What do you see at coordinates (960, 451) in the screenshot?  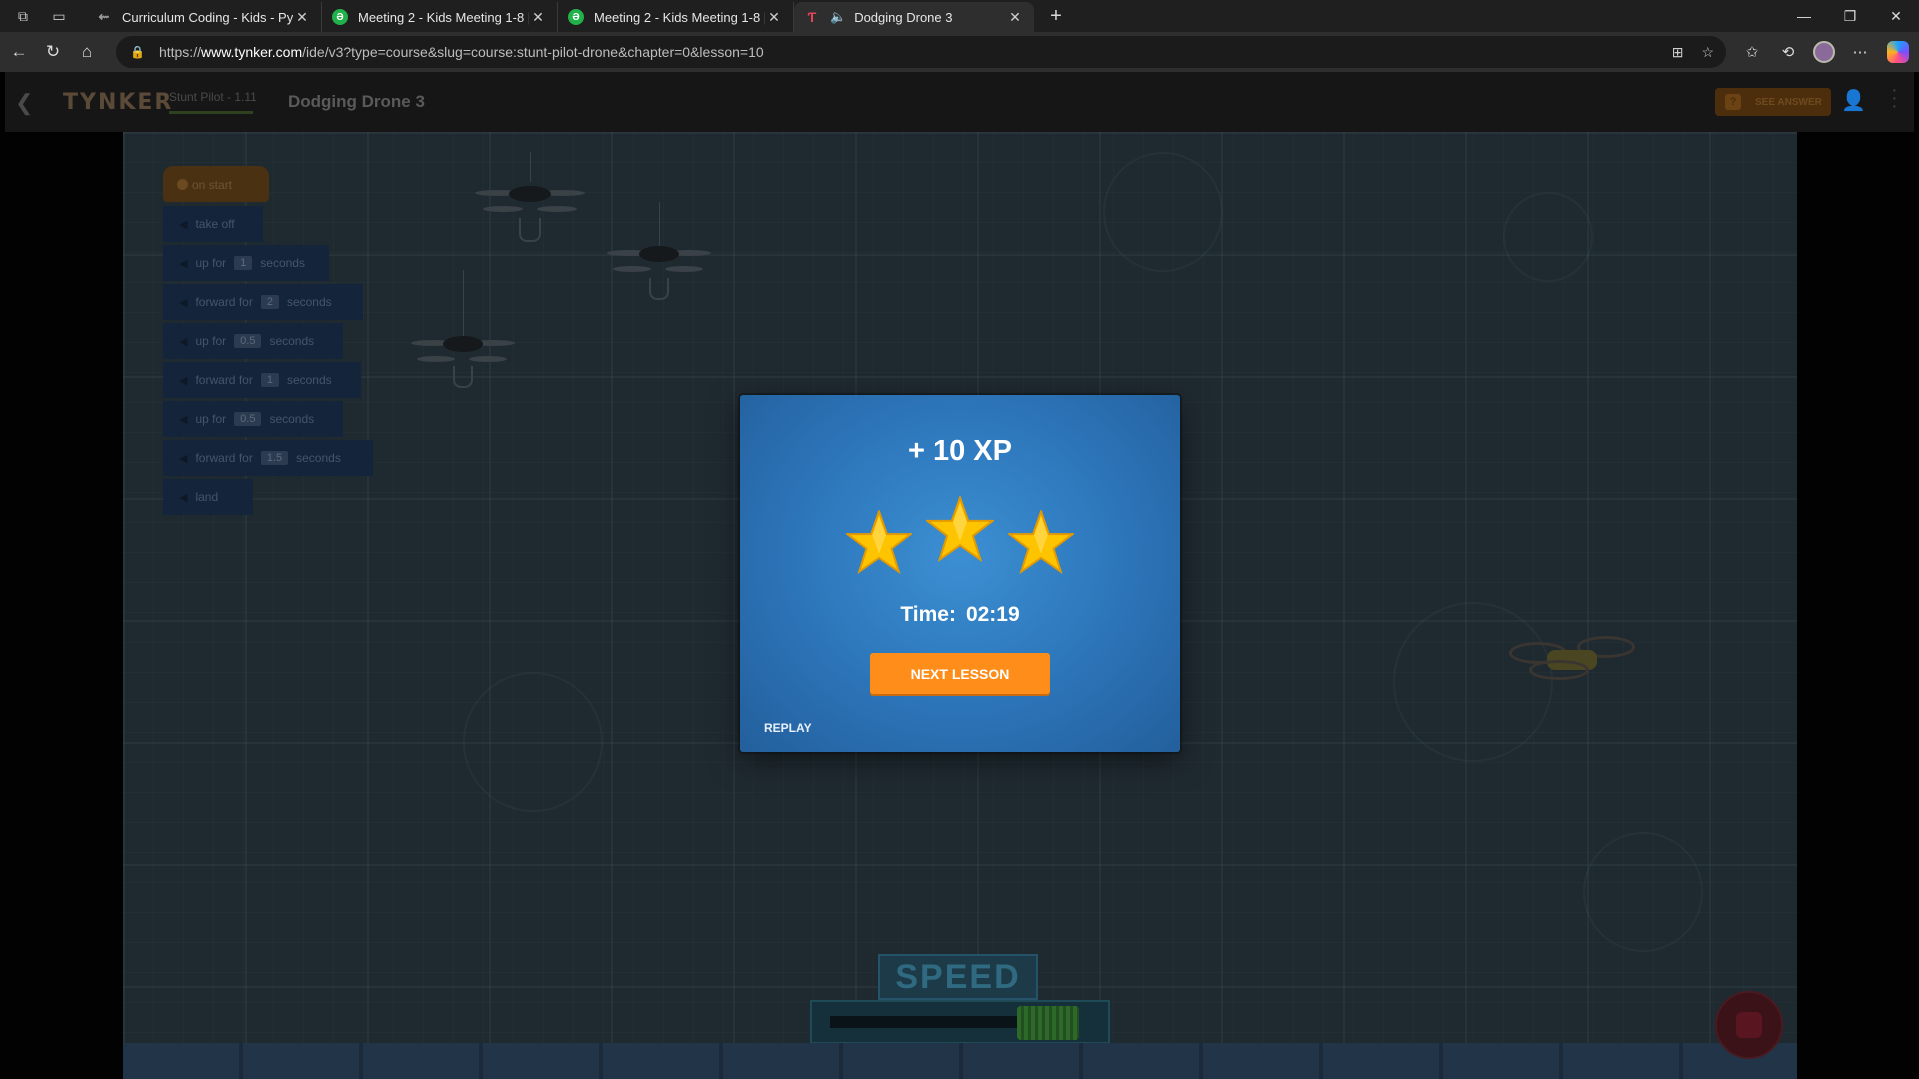 I see `xp-reward: + 10 XP` at bounding box center [960, 451].